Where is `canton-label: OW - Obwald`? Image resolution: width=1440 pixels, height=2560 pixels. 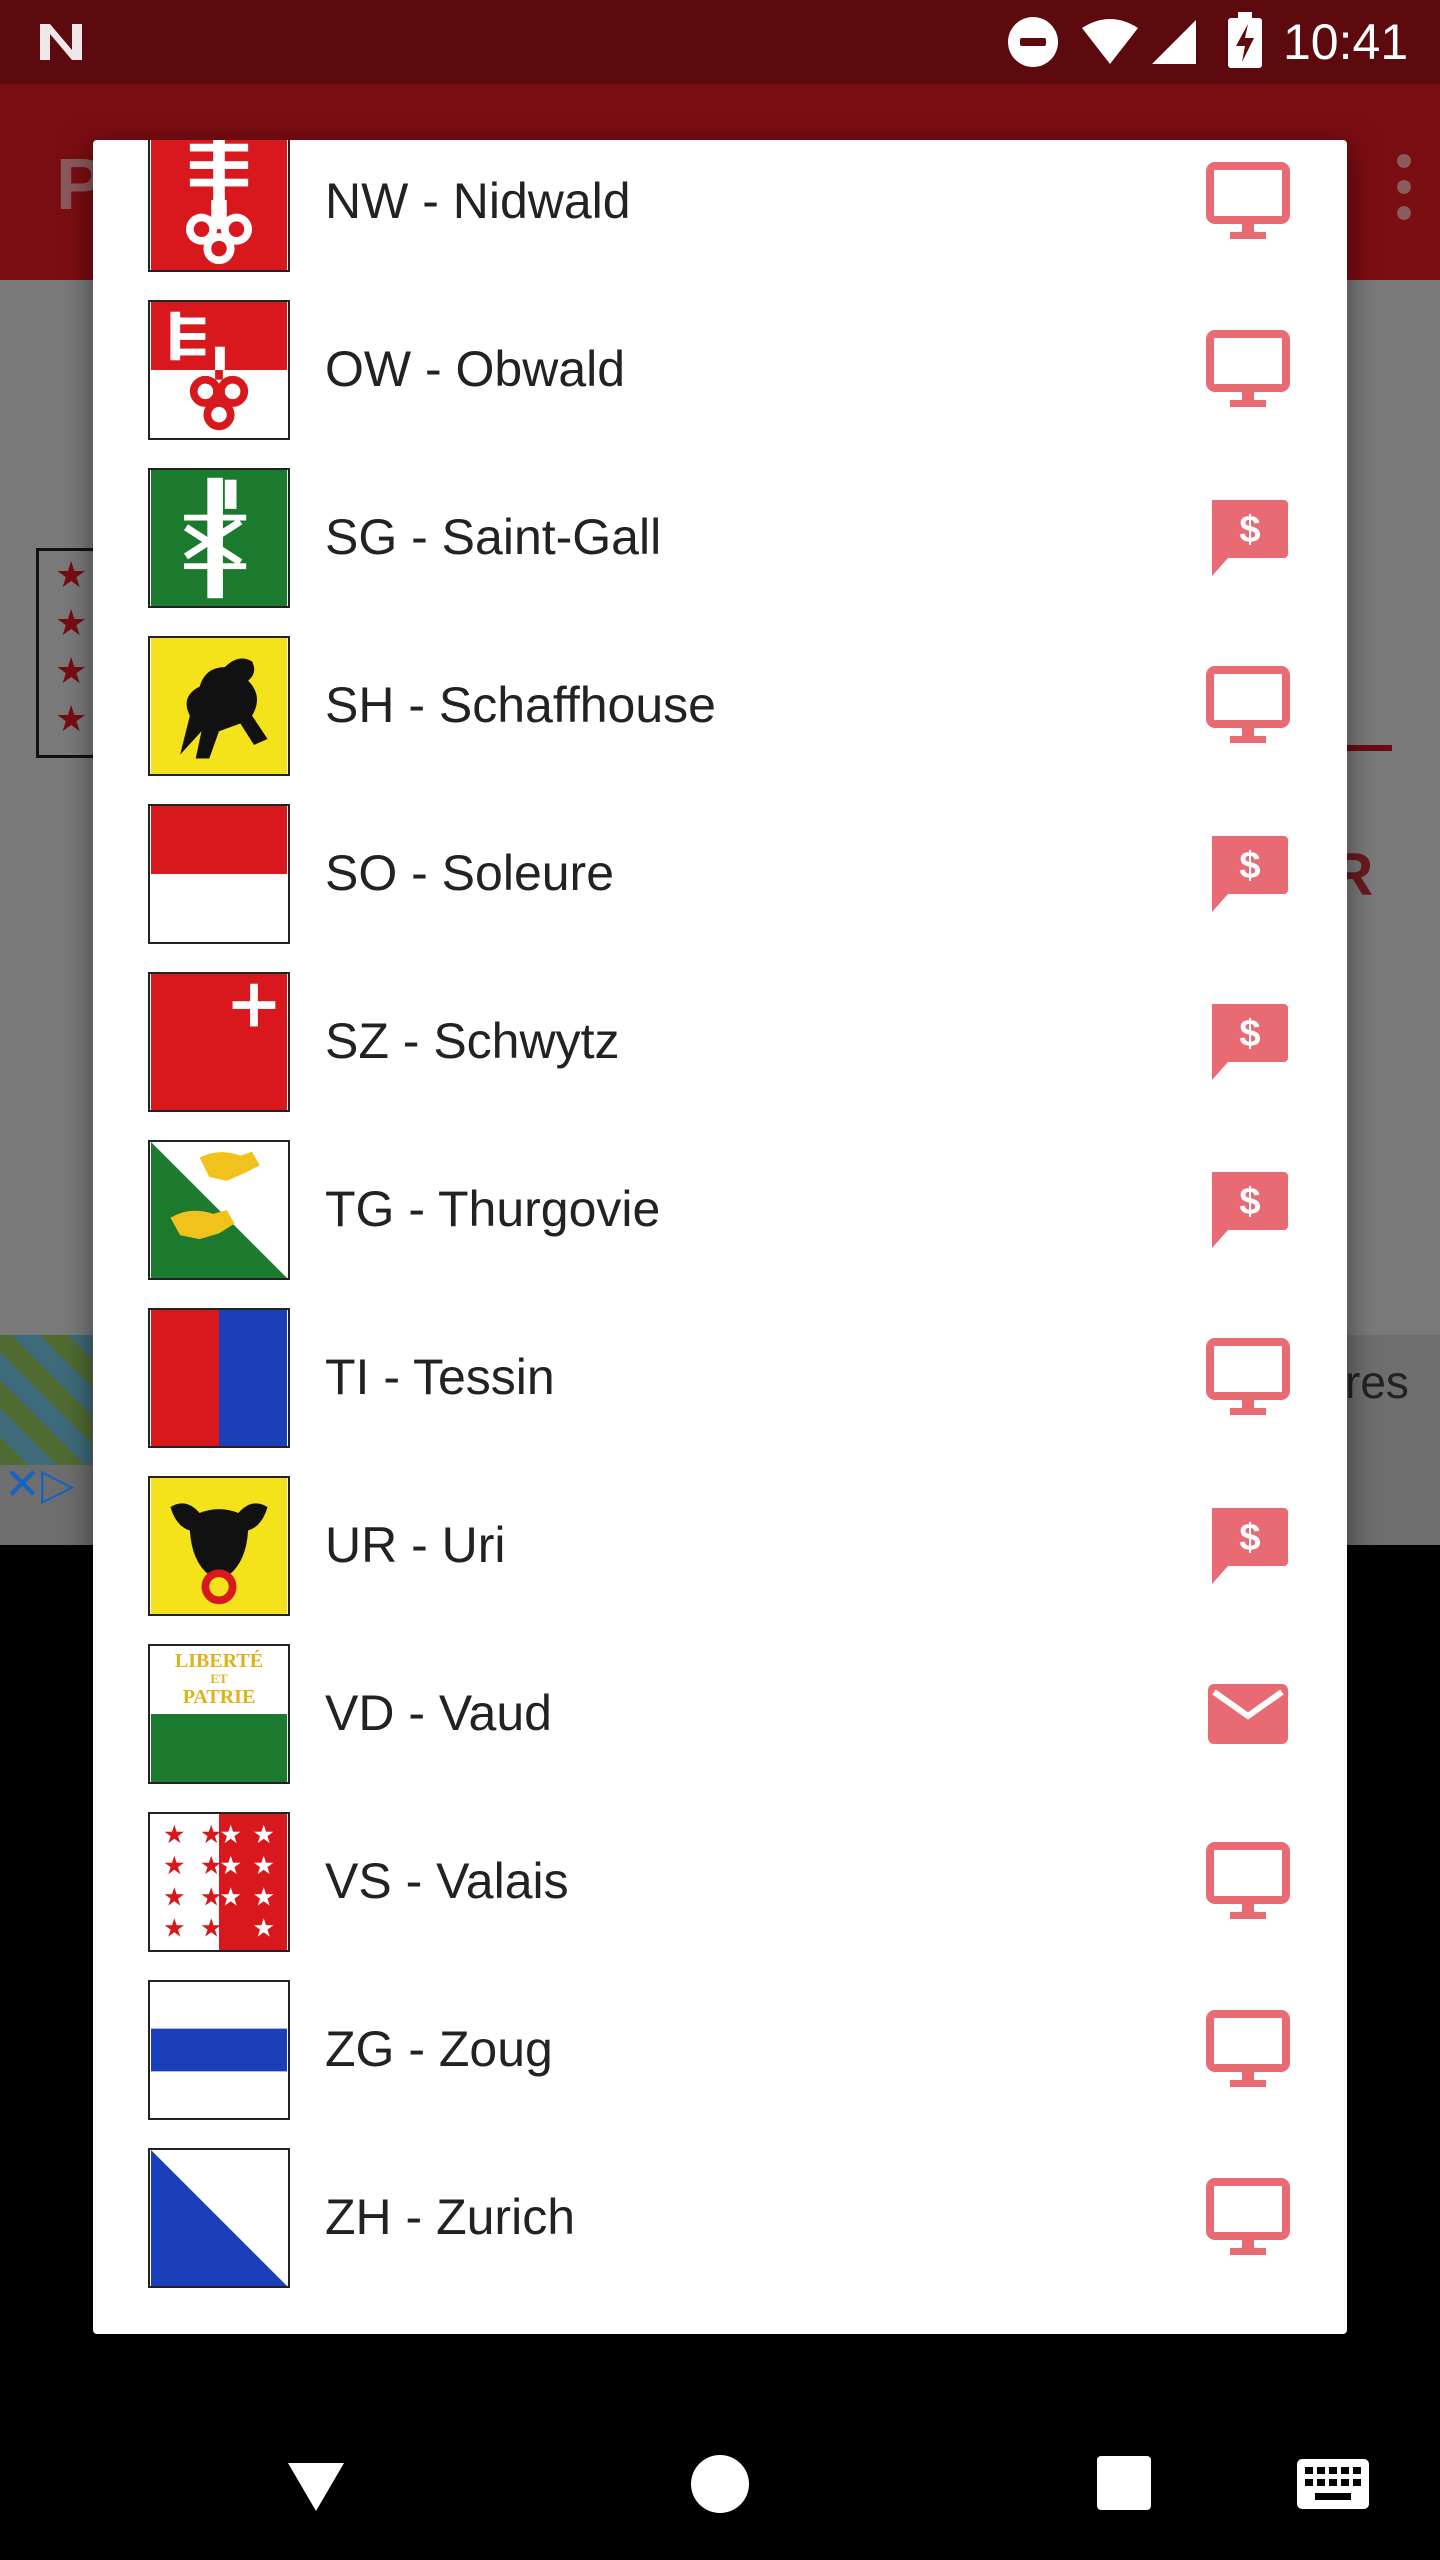 canton-label: OW - Obwald is located at coordinates (475, 369).